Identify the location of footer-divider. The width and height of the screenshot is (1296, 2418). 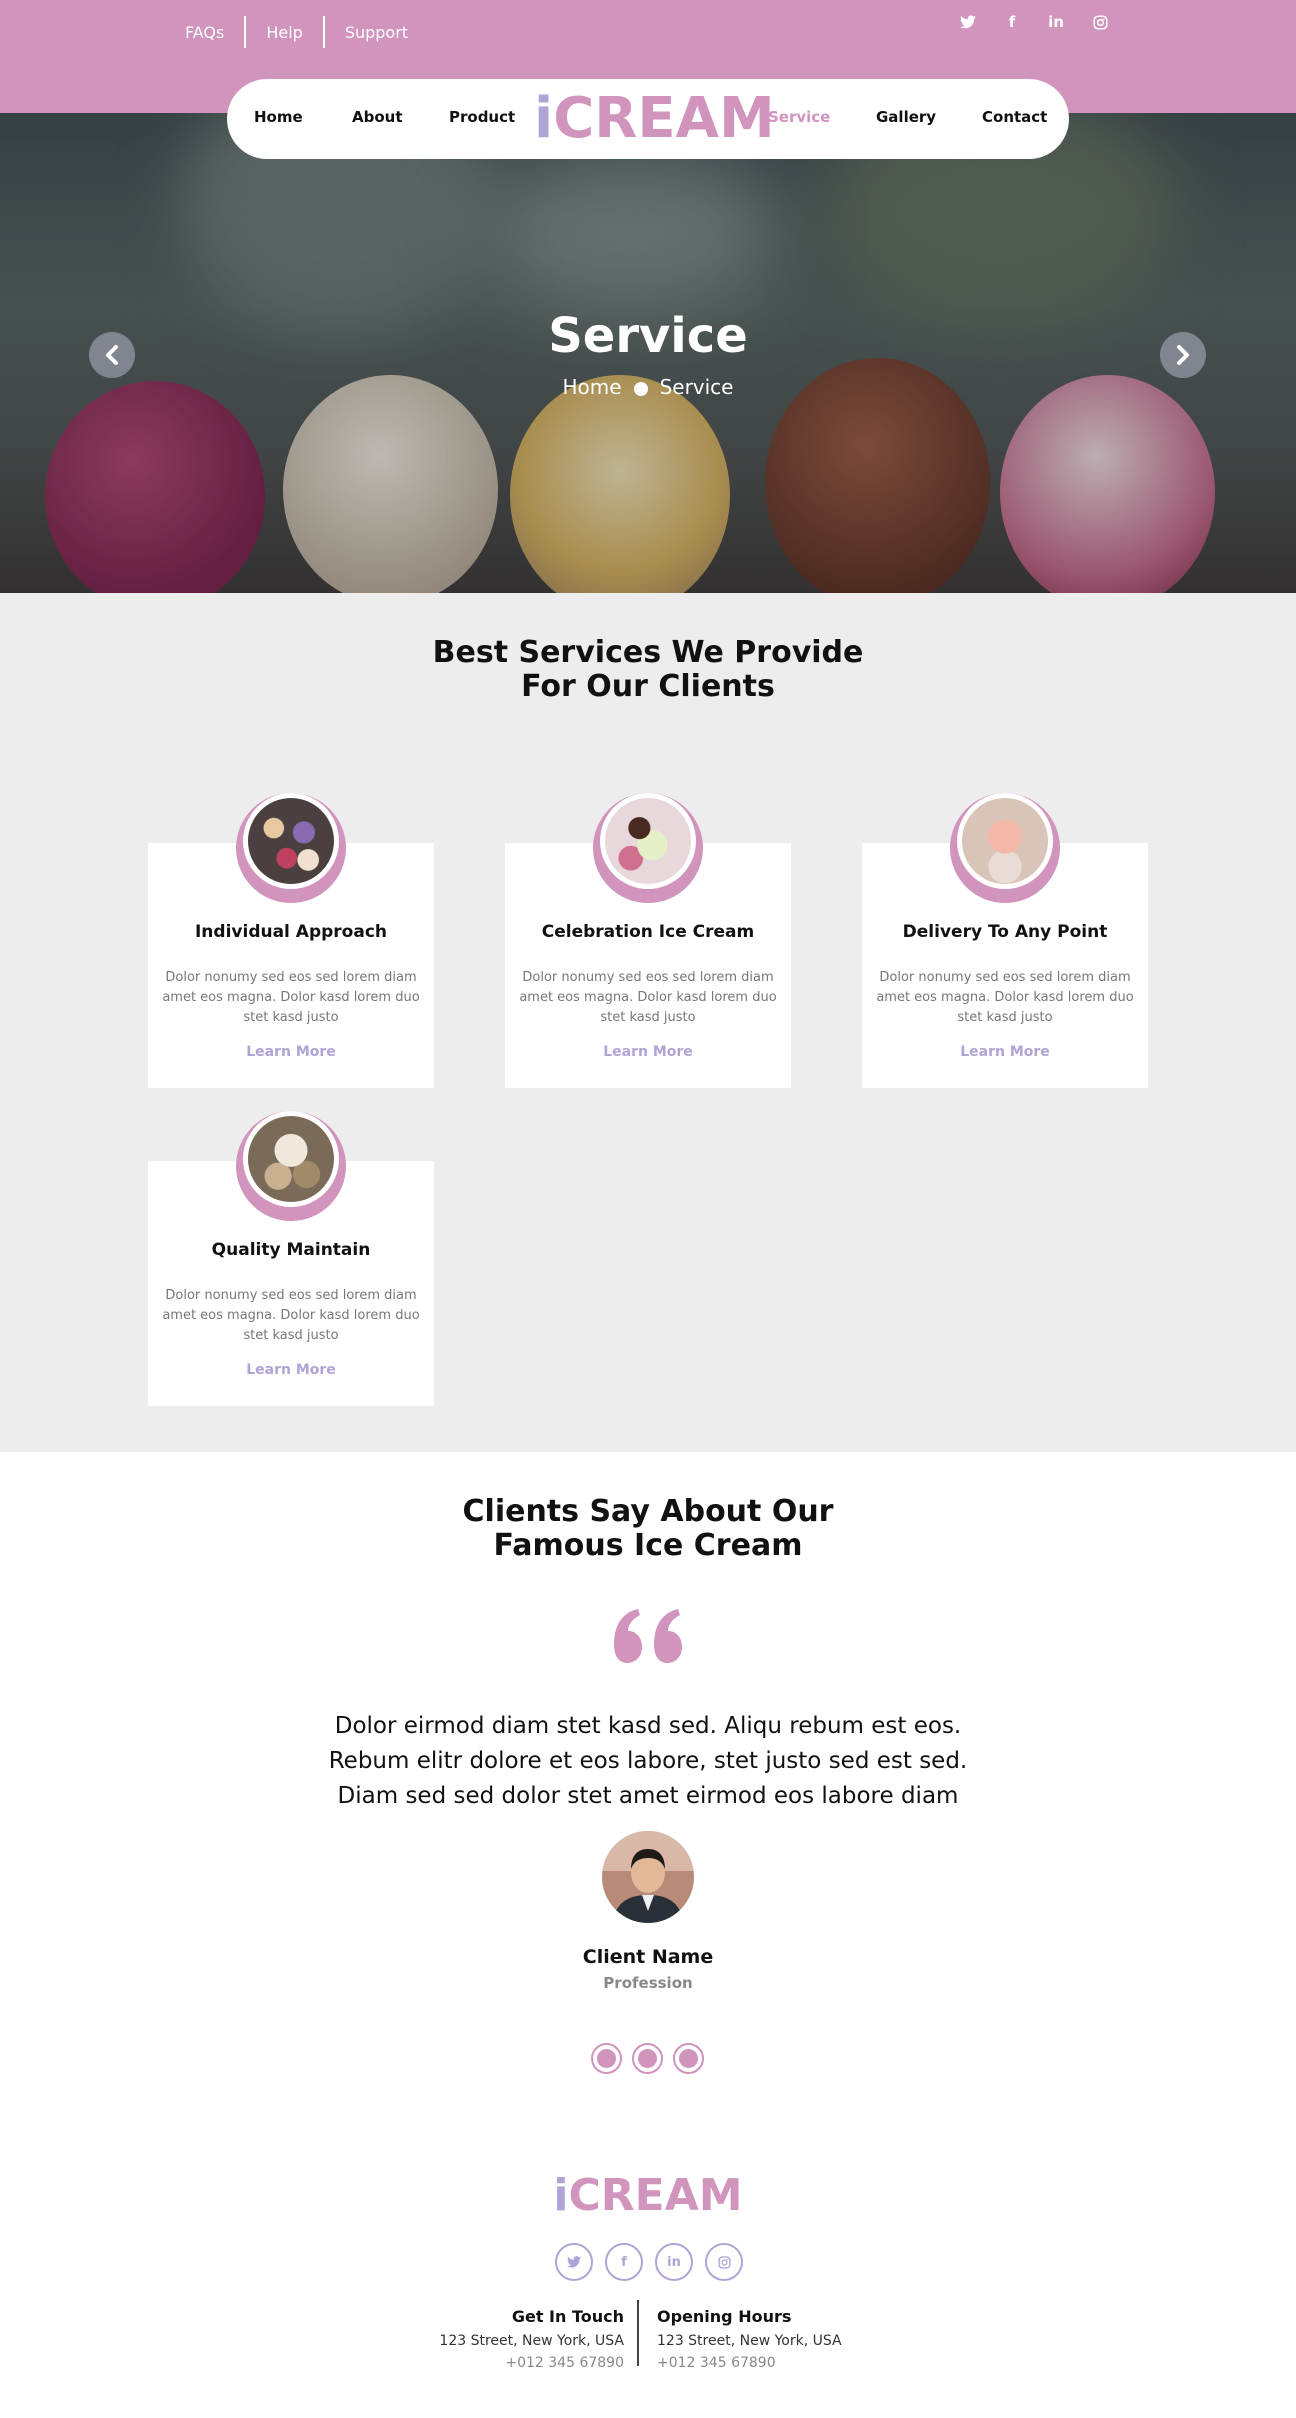
(638, 2333).